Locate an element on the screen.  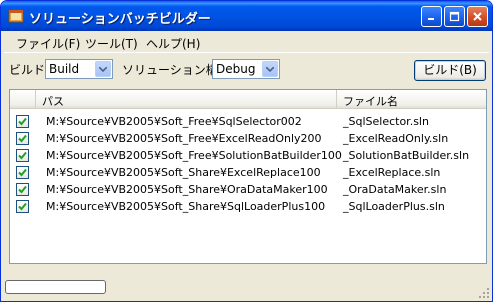
row-filename: _ExcelReadOnly.sln is located at coordinates (396, 138).